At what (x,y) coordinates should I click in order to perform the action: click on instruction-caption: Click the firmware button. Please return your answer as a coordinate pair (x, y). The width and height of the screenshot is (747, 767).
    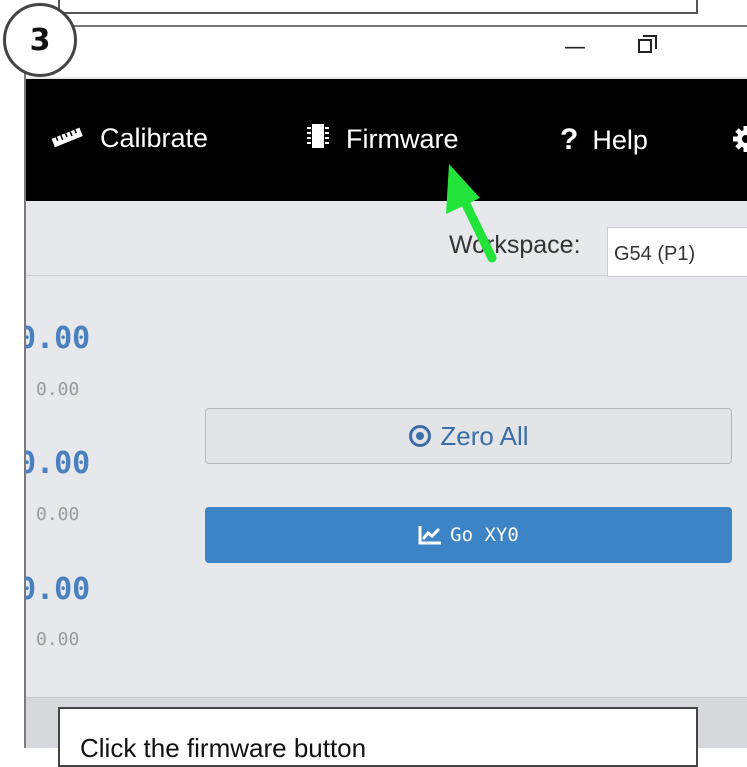
    Looking at the image, I should click on (378, 737).